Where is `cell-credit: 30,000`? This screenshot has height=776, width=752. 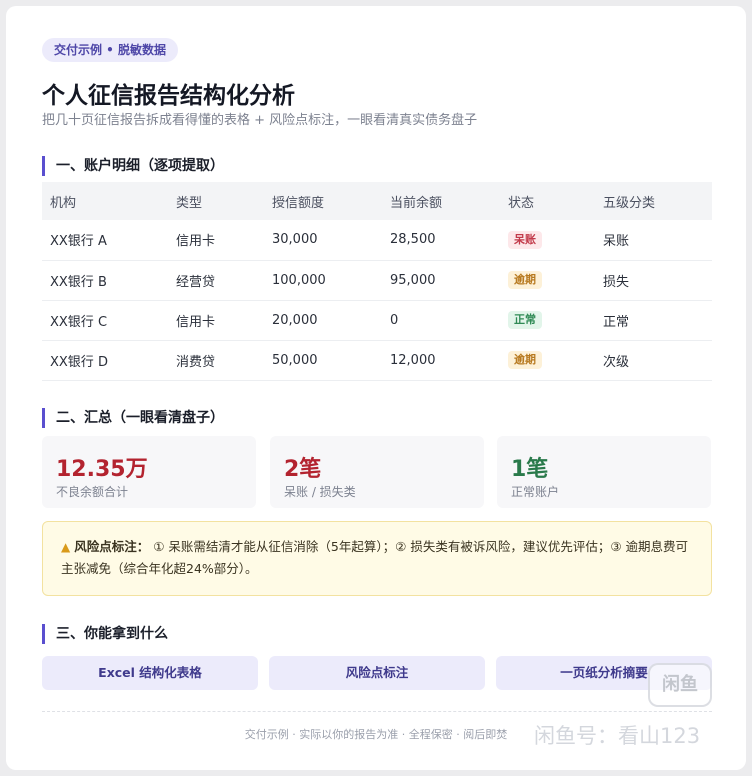 cell-credit: 30,000 is located at coordinates (323, 240).